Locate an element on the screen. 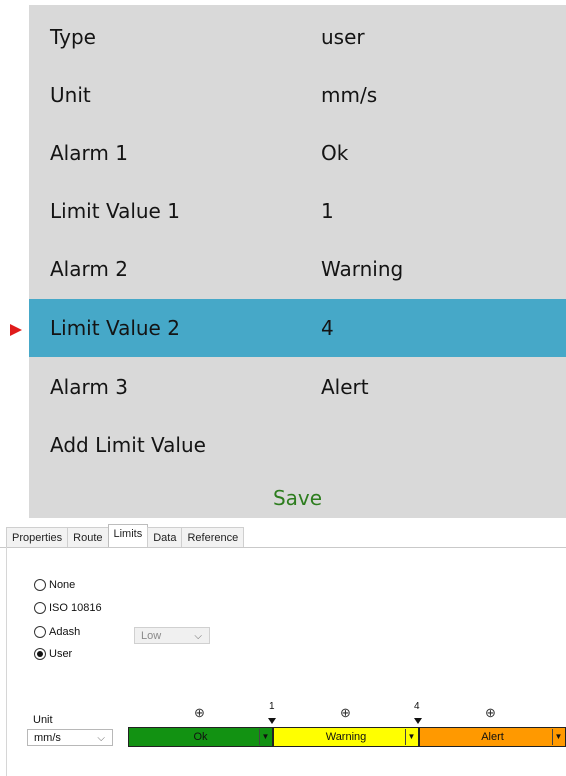 The width and height of the screenshot is (566, 776). unit-select: mm/s ⌵ is located at coordinates (70, 737).